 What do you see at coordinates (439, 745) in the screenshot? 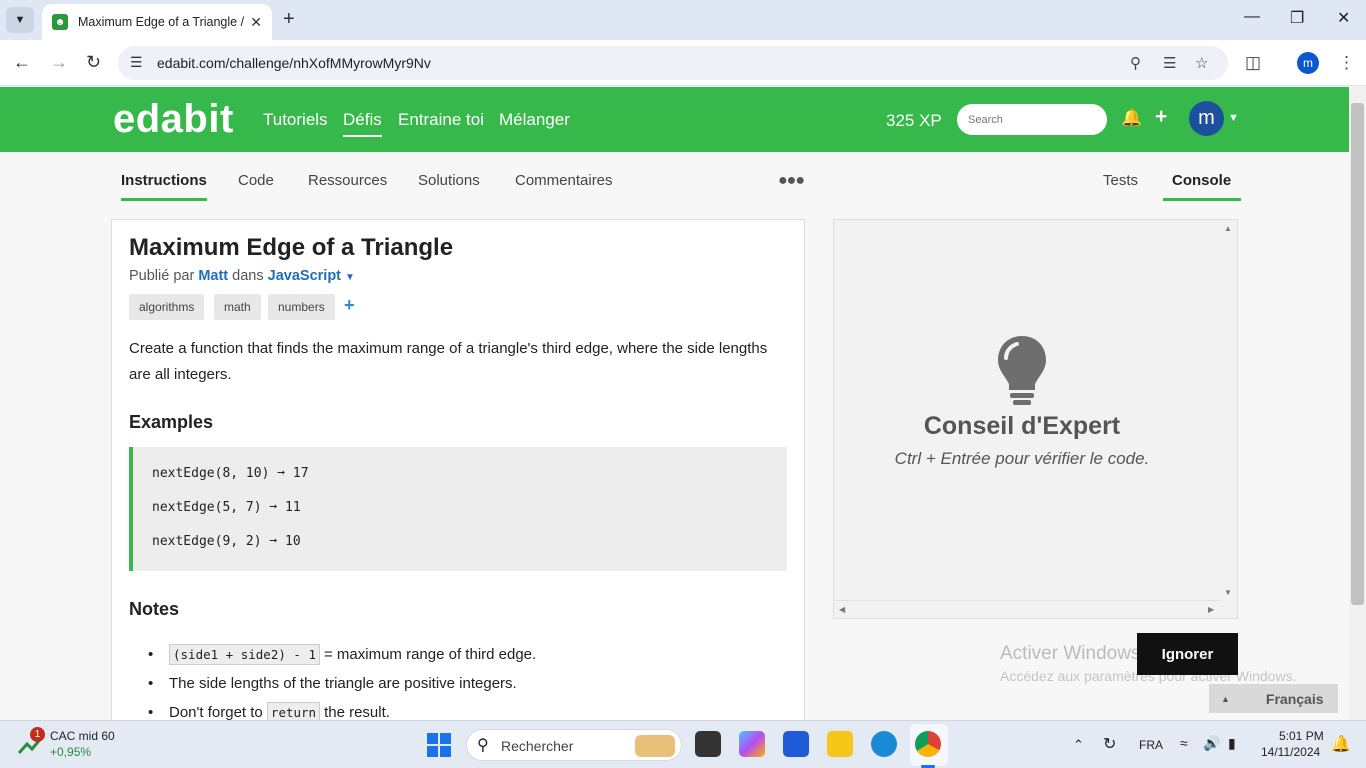
I see `windows-start-icon` at bounding box center [439, 745].